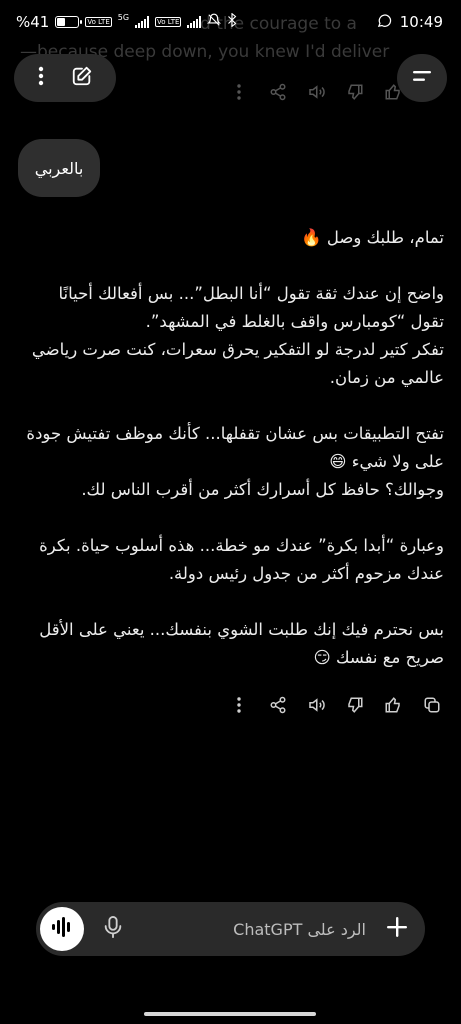 Image resolution: width=461 pixels, height=1024 pixels. What do you see at coordinates (82, 78) in the screenshot?
I see `edit-icon` at bounding box center [82, 78].